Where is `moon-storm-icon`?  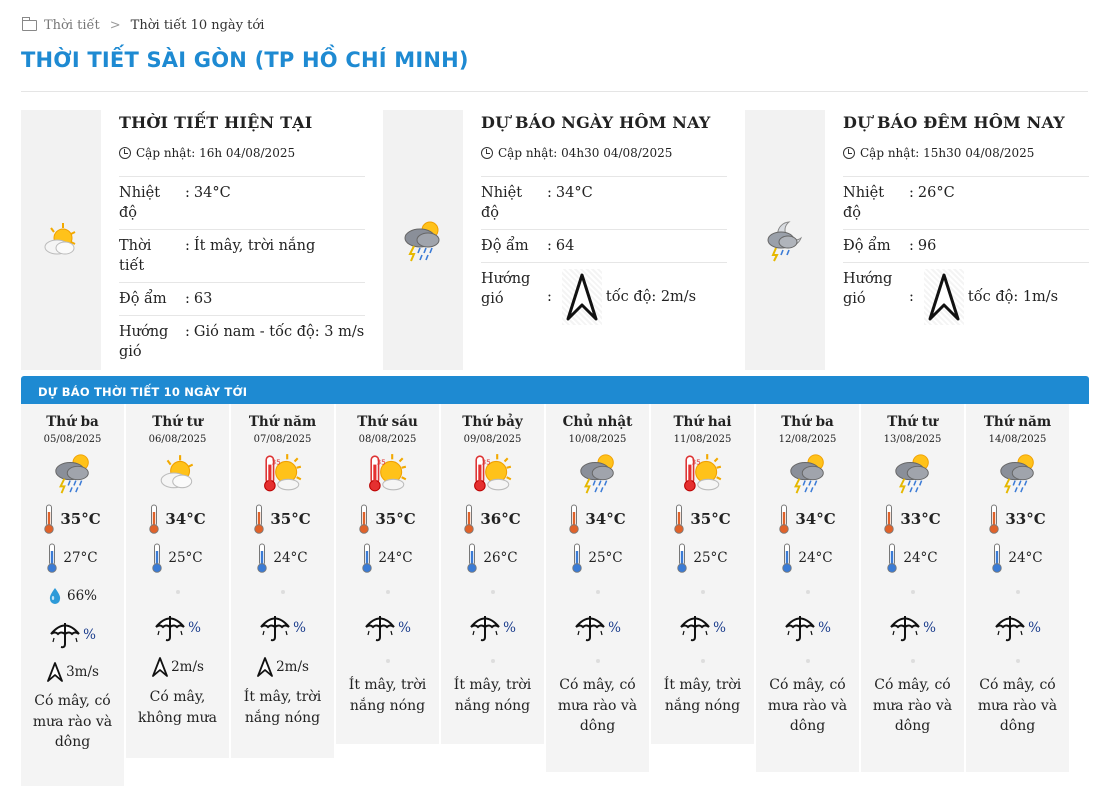 moon-storm-icon is located at coordinates (785, 241).